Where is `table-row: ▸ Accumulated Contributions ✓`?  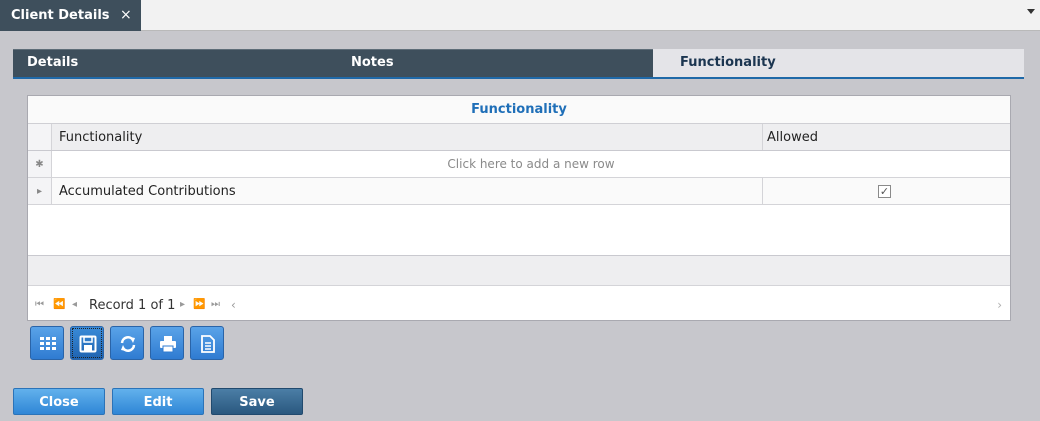 table-row: ▸ Accumulated Contributions ✓ is located at coordinates (519, 191).